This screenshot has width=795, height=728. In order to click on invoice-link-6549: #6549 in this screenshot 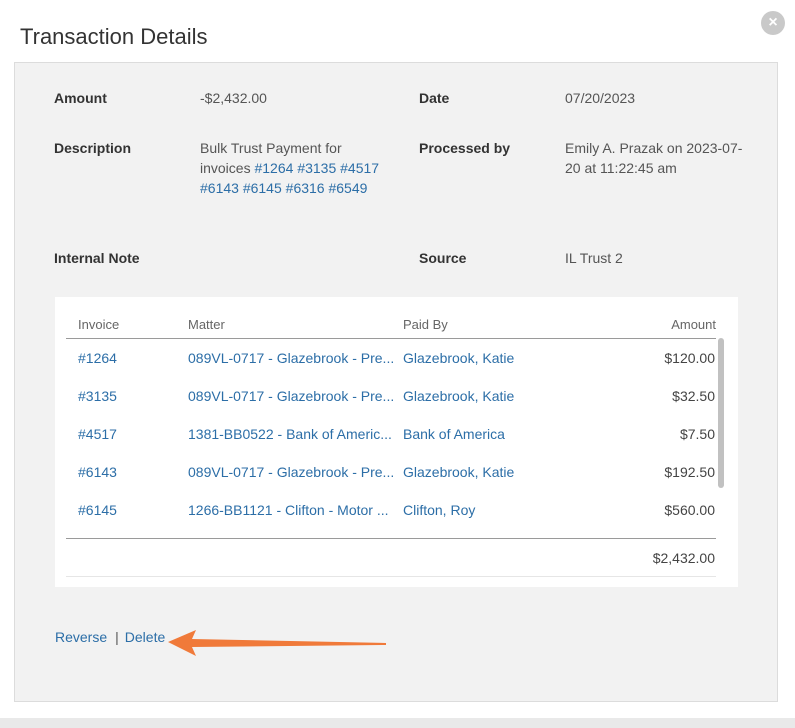, I will do `click(347, 188)`.